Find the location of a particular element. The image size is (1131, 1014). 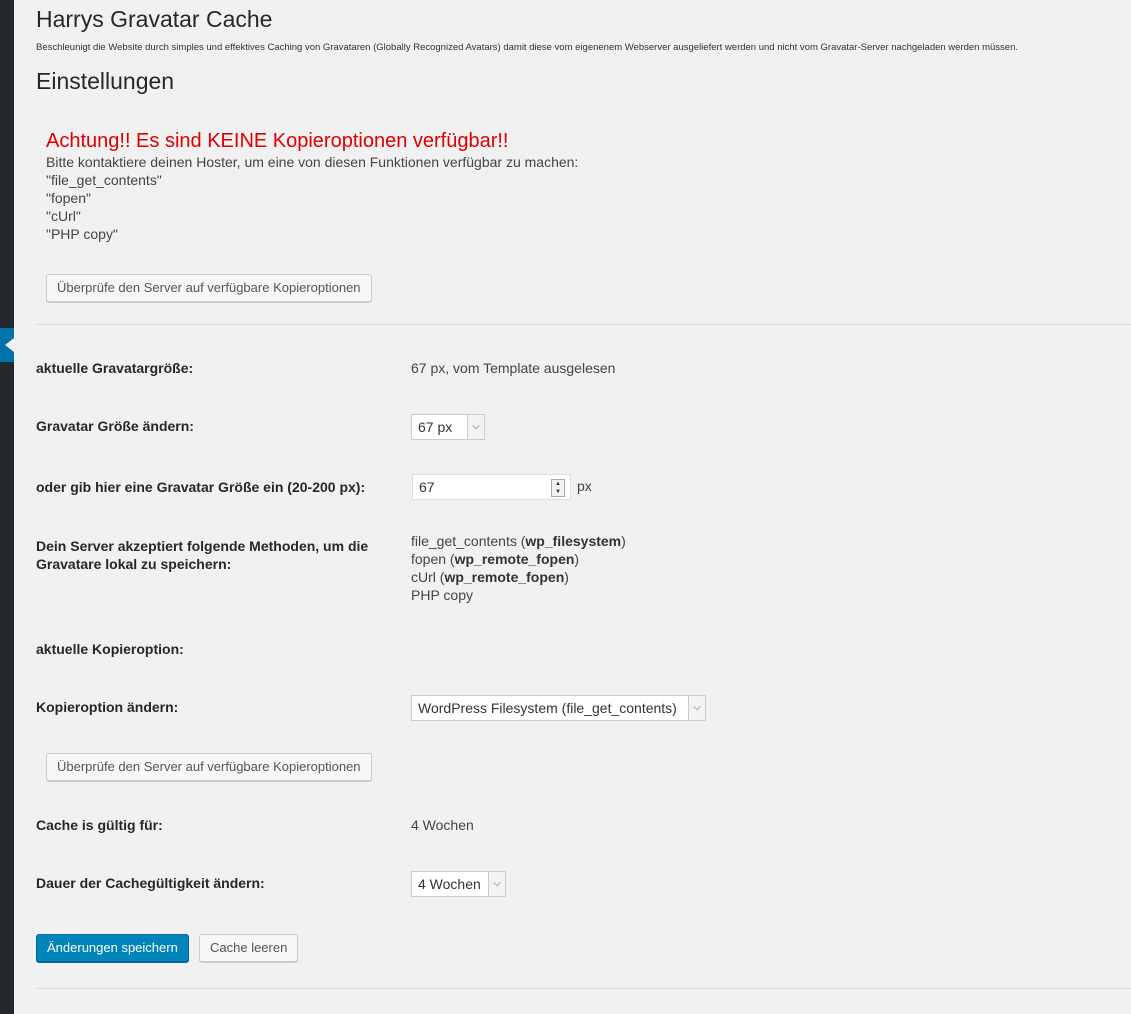

gravatar-size-select: 67 px ⌵ is located at coordinates (448, 427).